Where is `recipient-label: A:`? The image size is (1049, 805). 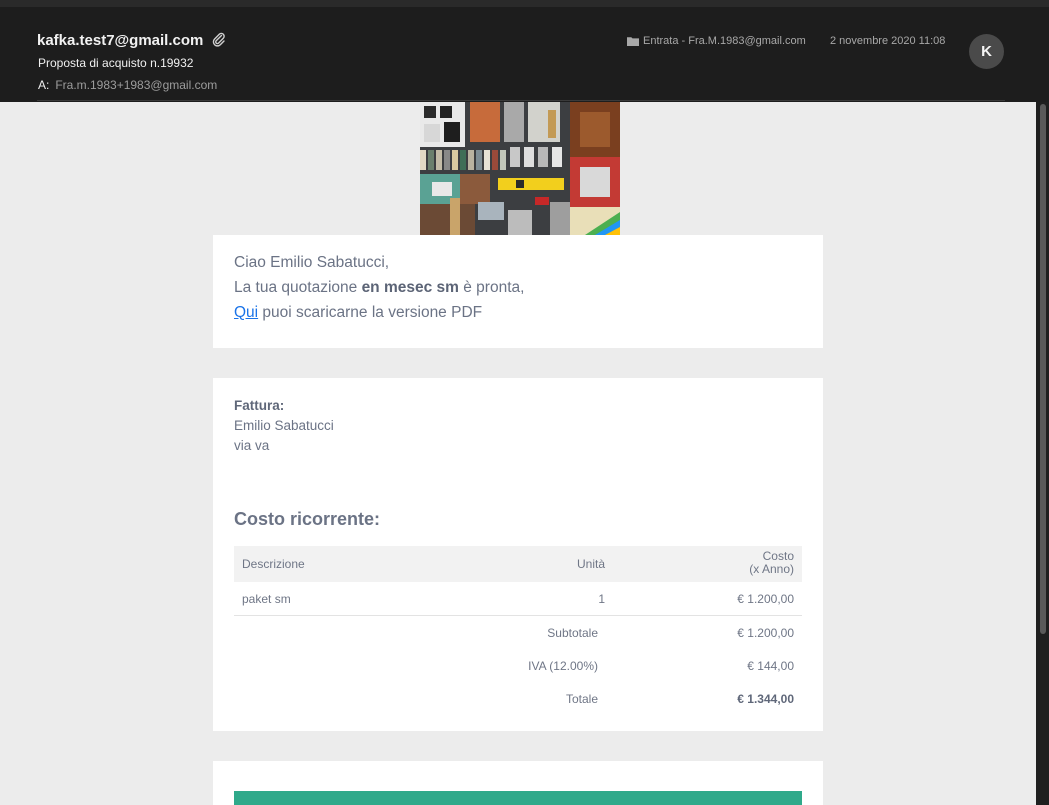
recipient-label: A: is located at coordinates (44, 85).